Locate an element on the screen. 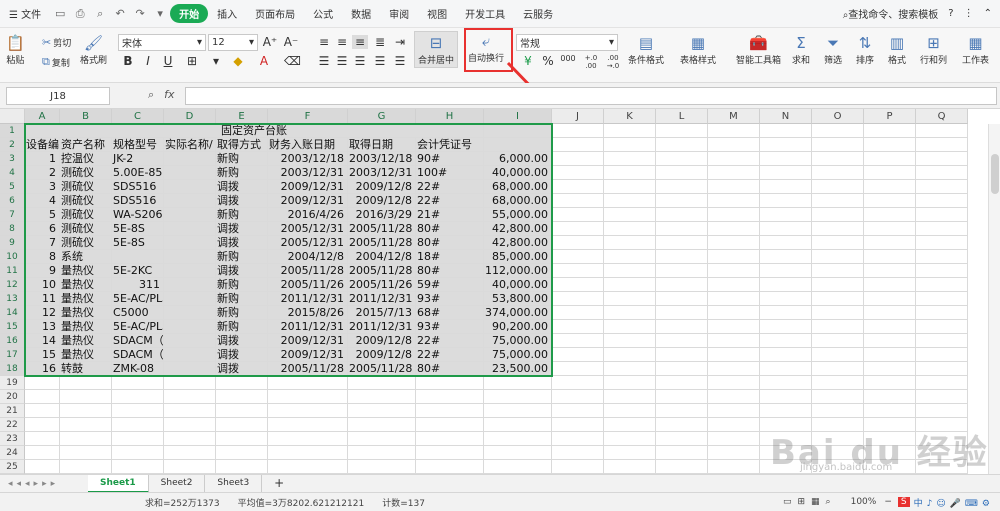  sheet-tab-2: Sheet2 is located at coordinates (177, 483).